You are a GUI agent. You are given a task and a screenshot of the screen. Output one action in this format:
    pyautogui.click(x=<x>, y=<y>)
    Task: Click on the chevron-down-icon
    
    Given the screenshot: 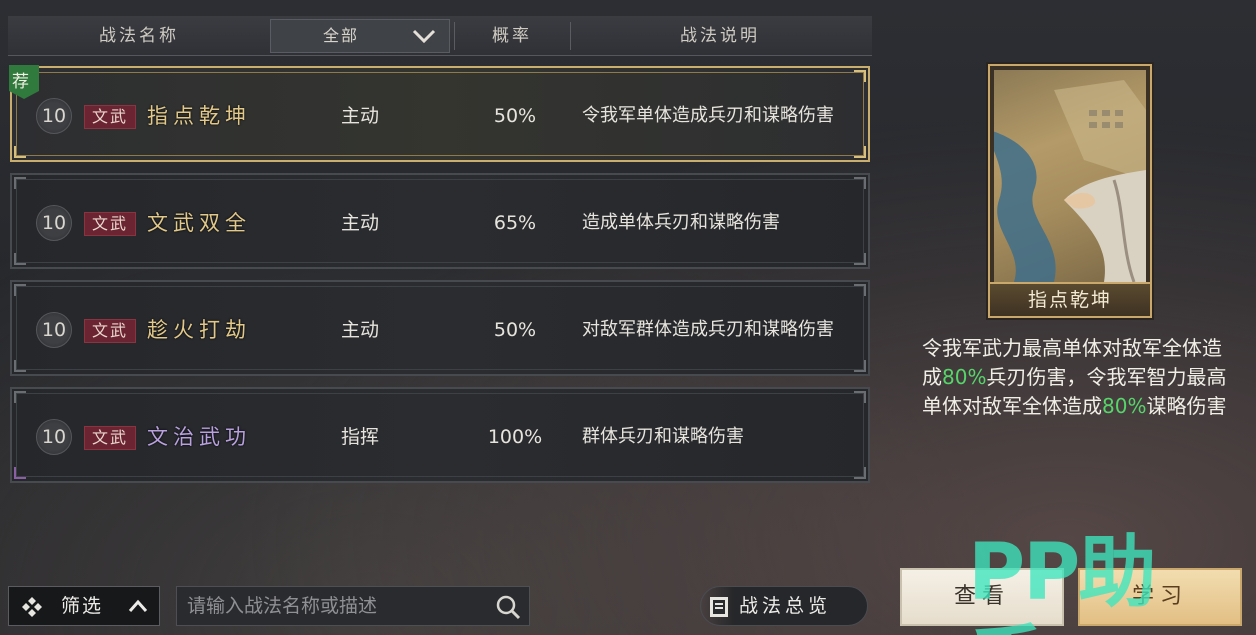 What is the action you would take?
    pyautogui.click(x=424, y=36)
    